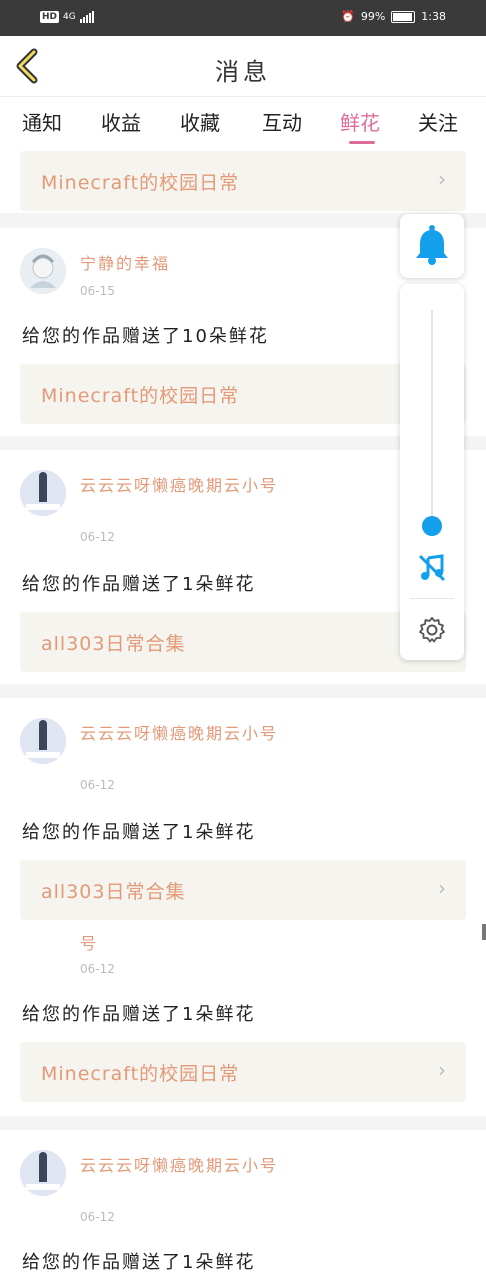  What do you see at coordinates (282, 121) in the screenshot?
I see `tab-interactions: 互动` at bounding box center [282, 121].